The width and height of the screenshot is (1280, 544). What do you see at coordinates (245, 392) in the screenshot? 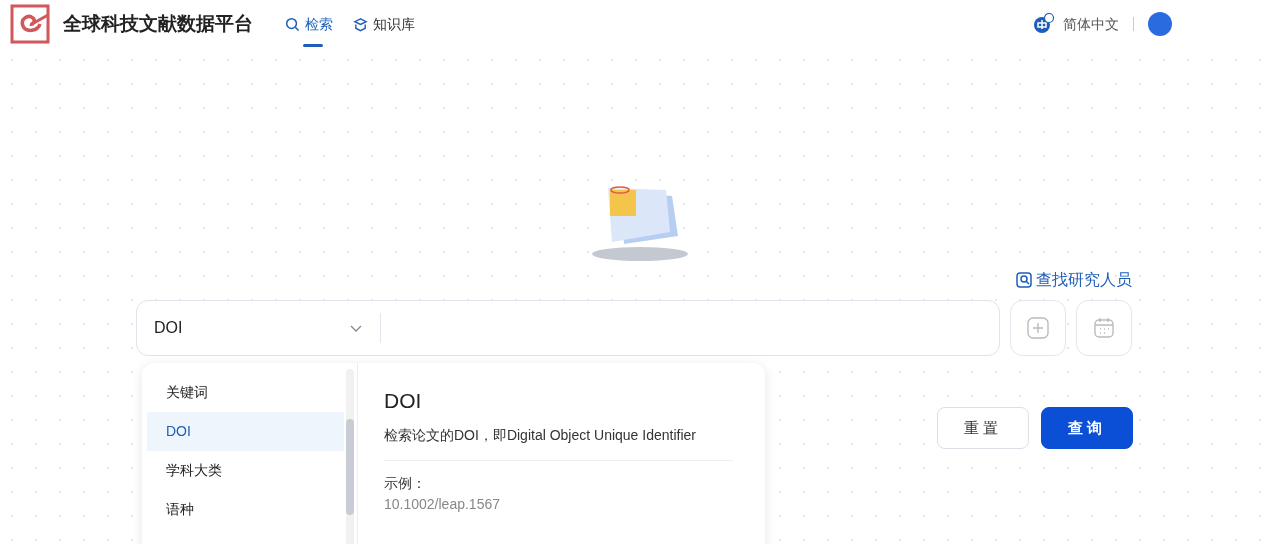
I see `field-option: 关键词` at bounding box center [245, 392].